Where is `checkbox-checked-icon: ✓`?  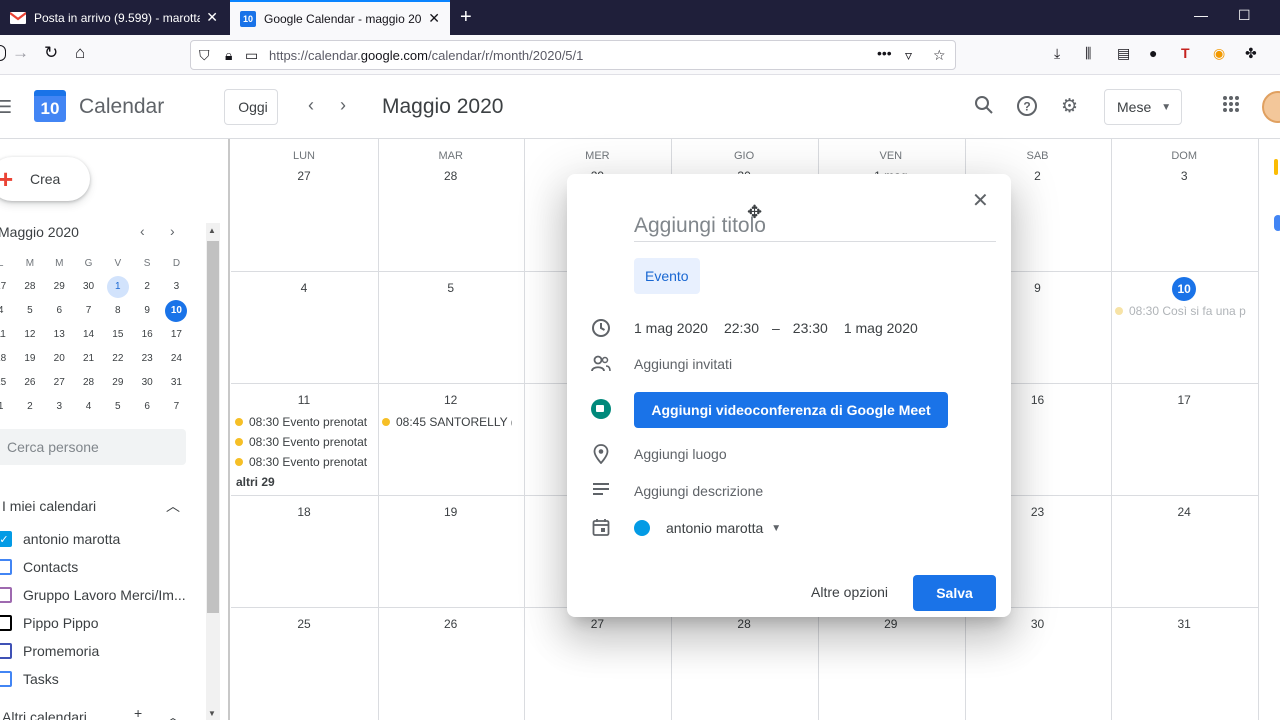 checkbox-checked-icon: ✓ is located at coordinates (6, 539).